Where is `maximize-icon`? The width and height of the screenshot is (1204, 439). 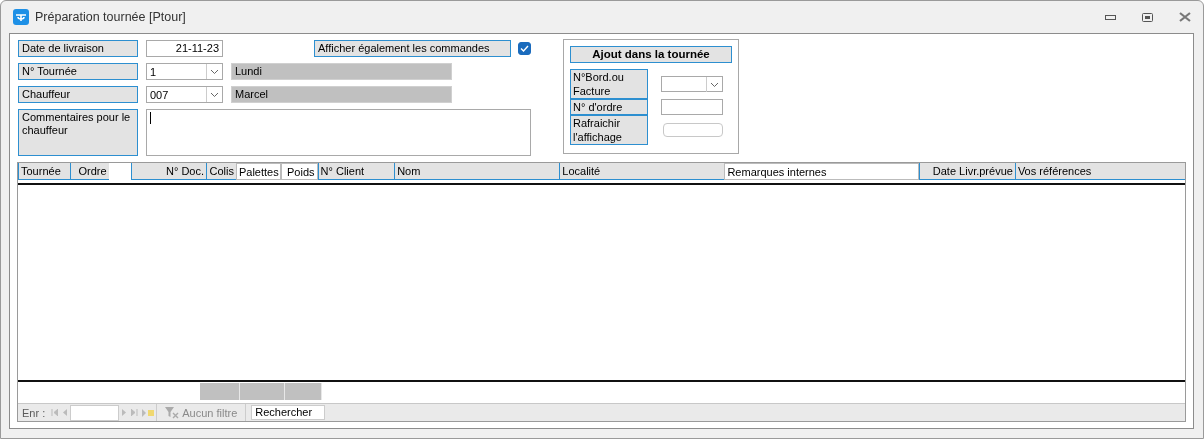
maximize-icon is located at coordinates (1147, 17).